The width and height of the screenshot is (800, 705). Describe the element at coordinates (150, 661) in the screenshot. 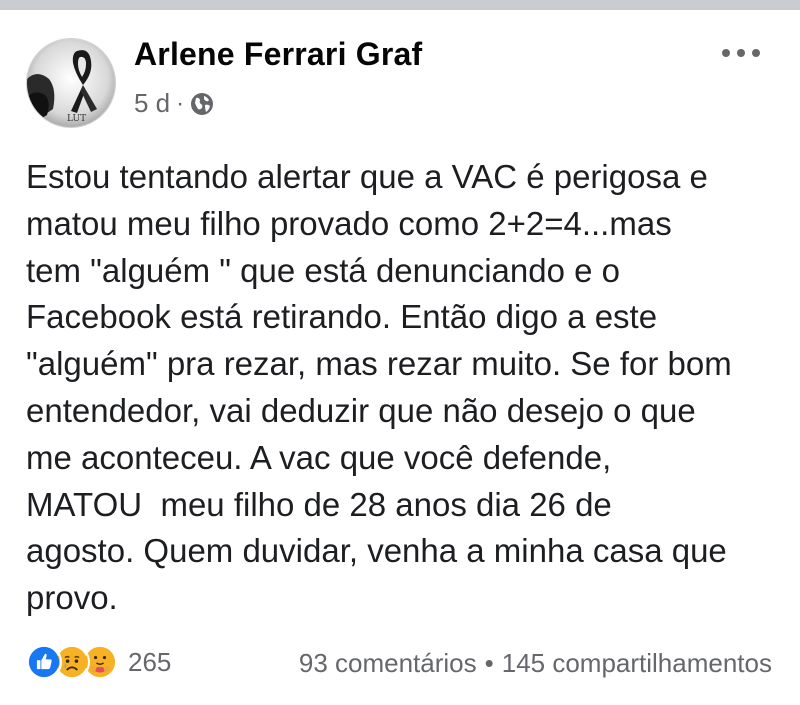

I see `reaction-count: 265` at that location.